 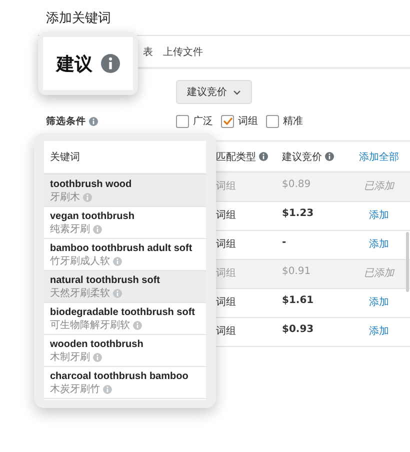 What do you see at coordinates (214, 92) in the screenshot?
I see `bid-dropdown: 建议竞价` at bounding box center [214, 92].